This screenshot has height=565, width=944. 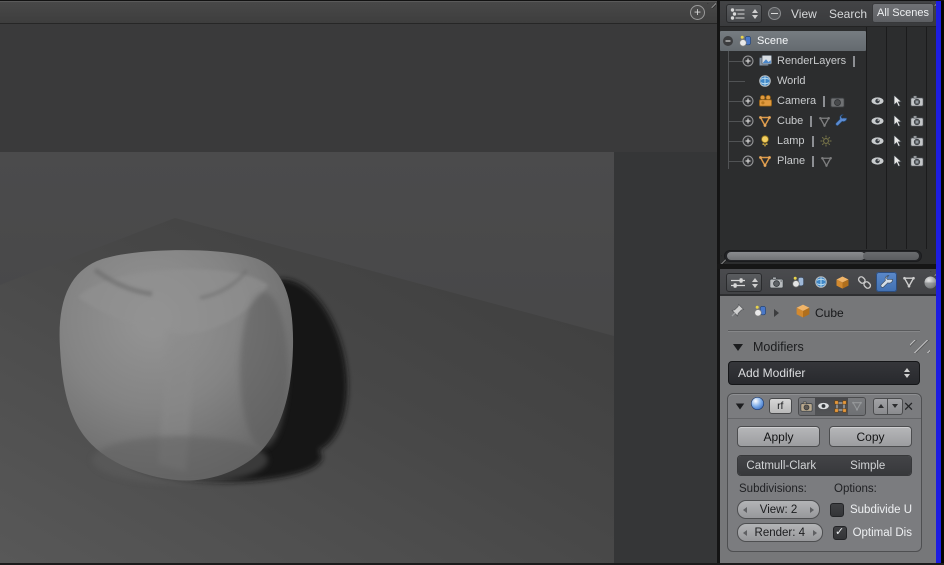 I want to click on area-corner-grip, so click(x=711, y=8).